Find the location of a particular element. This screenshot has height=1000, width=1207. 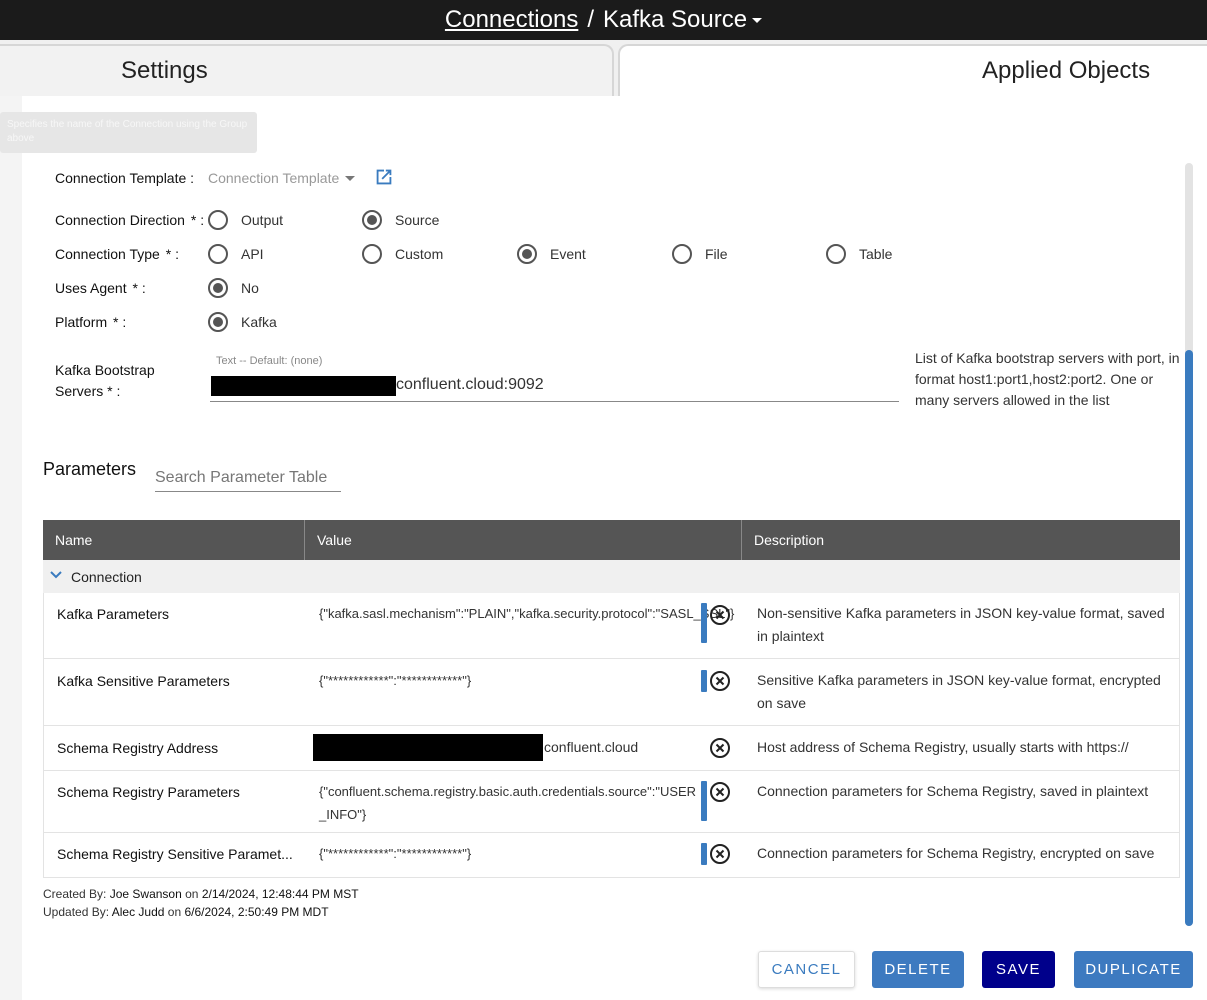

bootstrap-servers-input: confluent.cloud:9092 is located at coordinates (470, 385).